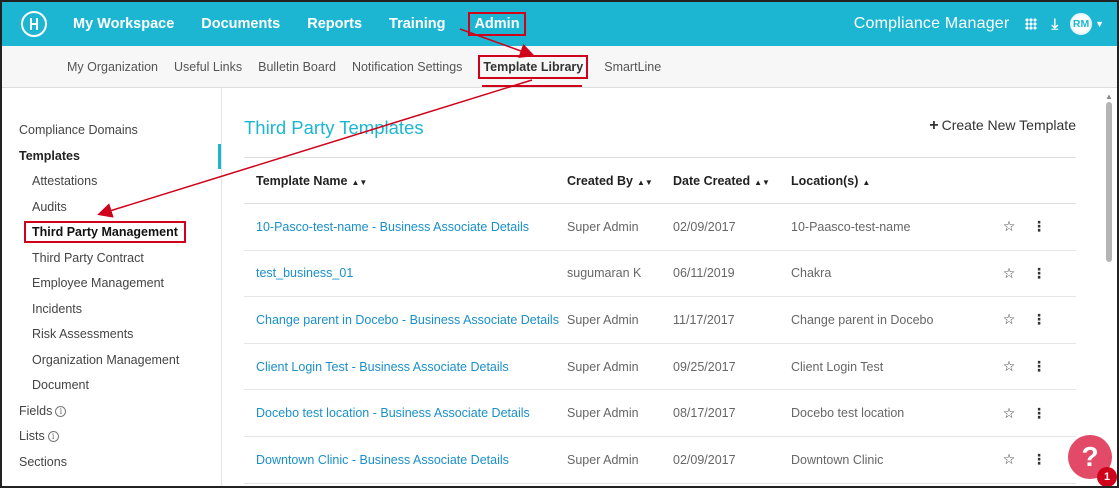 The height and width of the screenshot is (488, 1119). I want to click on location: Chakra, so click(811, 273).